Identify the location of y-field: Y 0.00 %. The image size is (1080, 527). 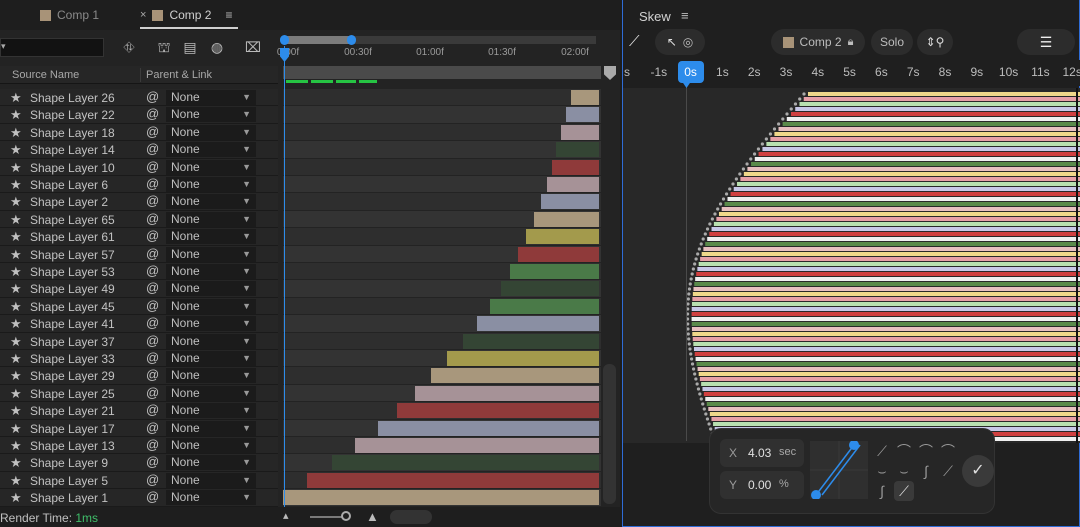
(762, 485).